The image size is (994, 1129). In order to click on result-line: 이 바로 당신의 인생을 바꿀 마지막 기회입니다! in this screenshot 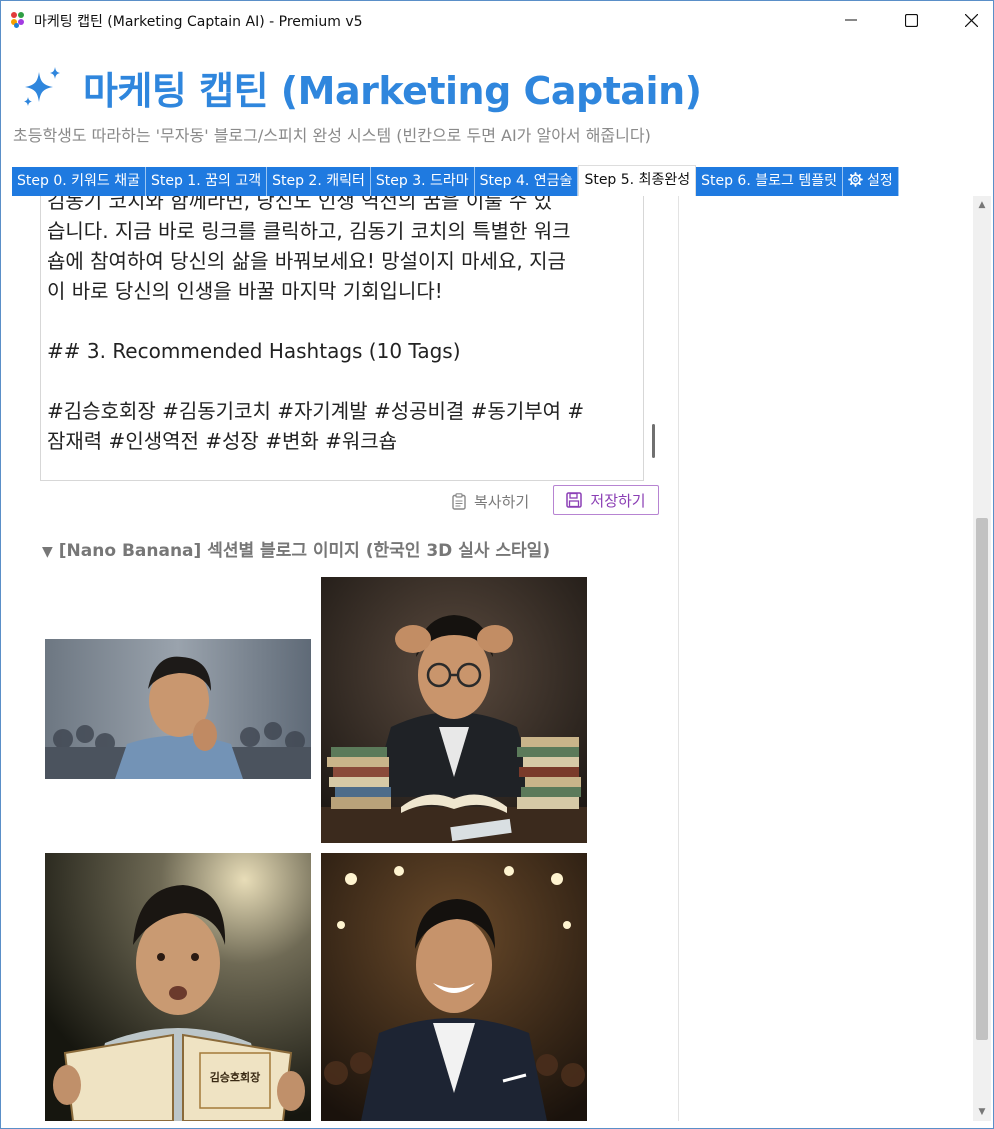, I will do `click(245, 291)`.